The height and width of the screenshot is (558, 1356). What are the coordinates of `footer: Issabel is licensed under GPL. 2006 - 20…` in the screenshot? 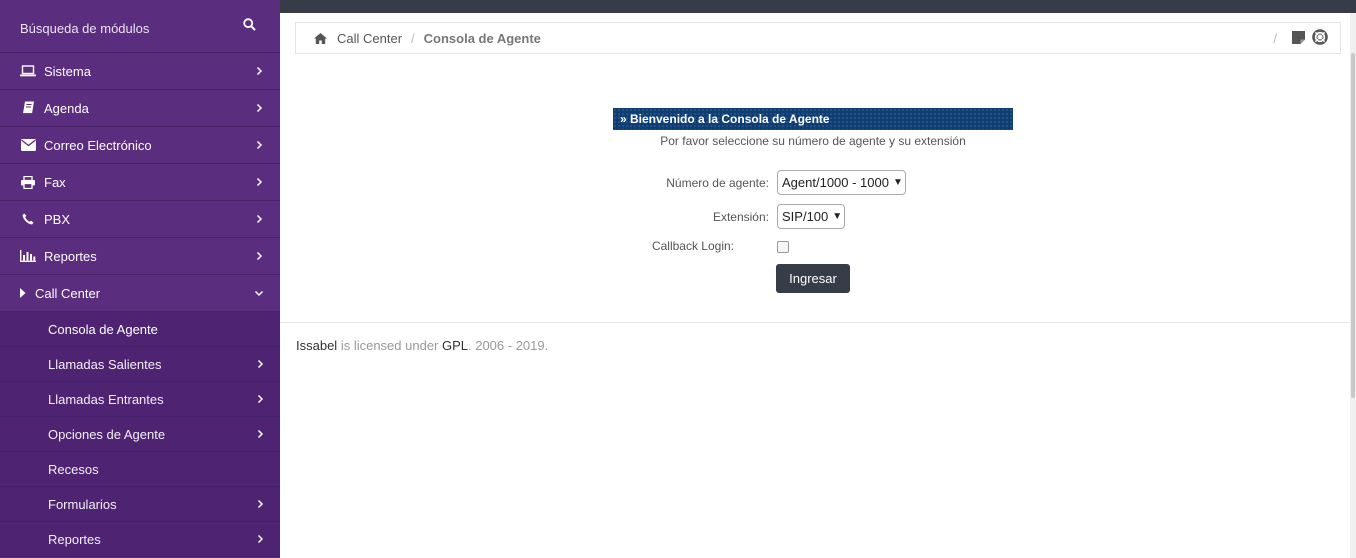 It's located at (422, 345).